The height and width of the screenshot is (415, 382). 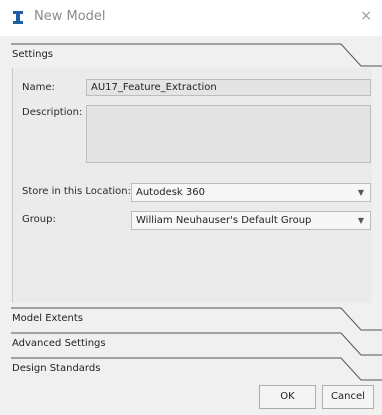 I want to click on ok-button: OK, so click(x=287, y=397).